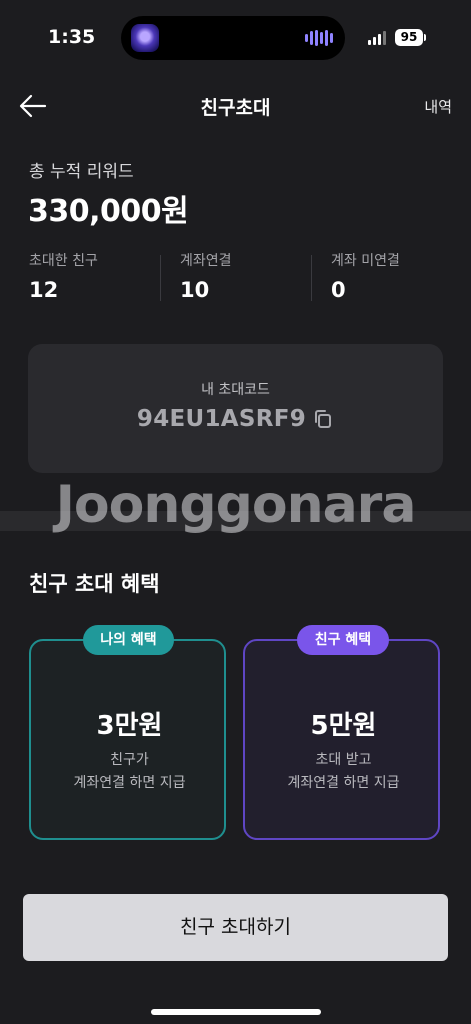 The height and width of the screenshot is (1024, 471). I want to click on benefit-amount: 3만원, so click(129, 726).